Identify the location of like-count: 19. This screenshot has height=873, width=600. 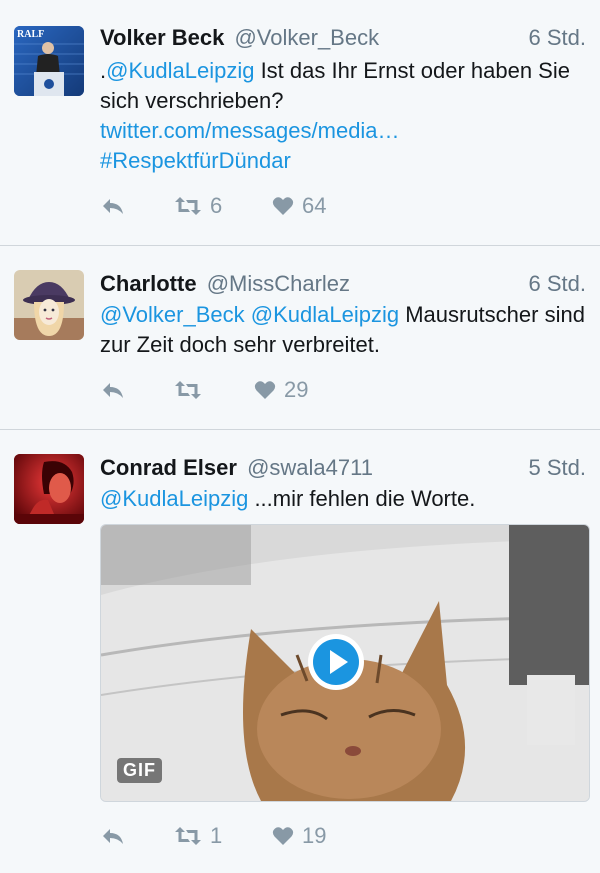
(314, 835).